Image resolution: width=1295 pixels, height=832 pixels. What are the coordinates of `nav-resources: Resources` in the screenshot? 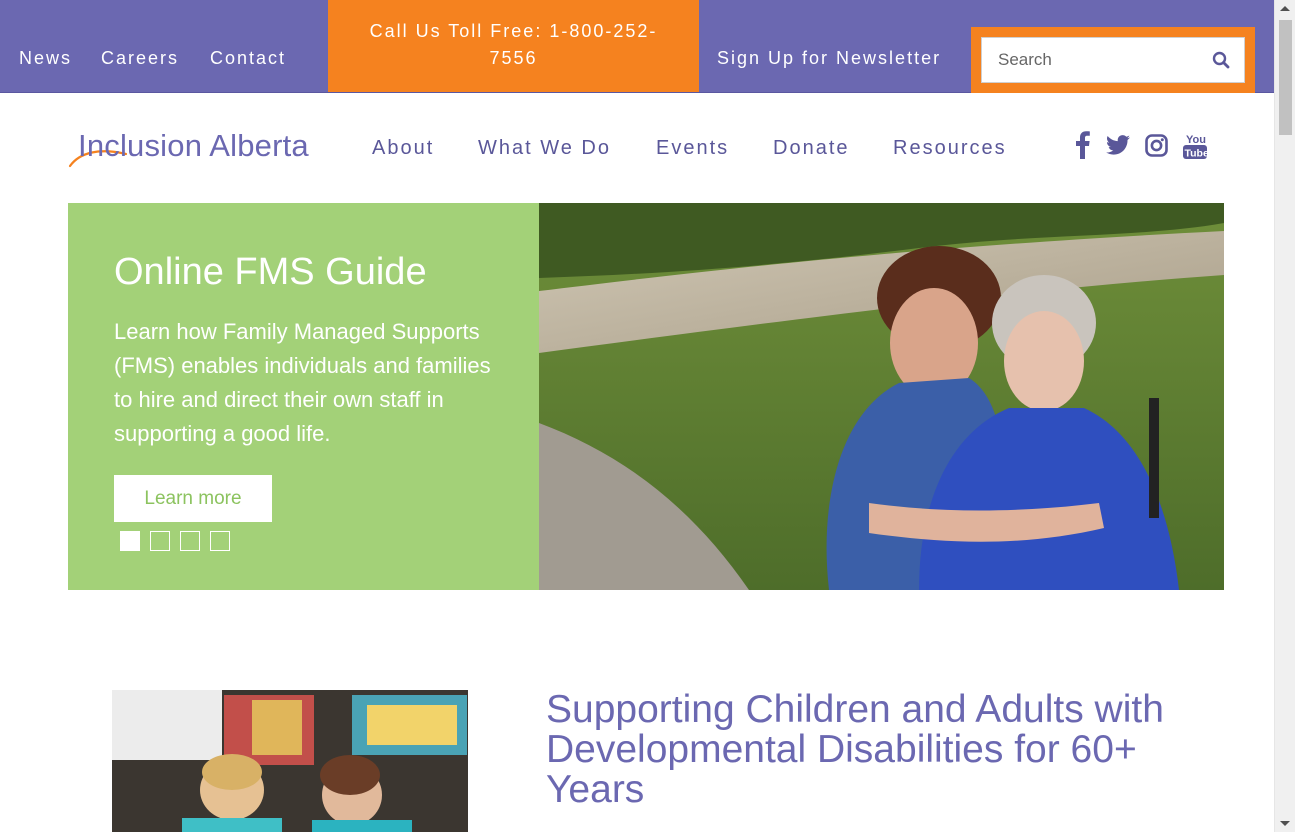 It's located at (950, 148).